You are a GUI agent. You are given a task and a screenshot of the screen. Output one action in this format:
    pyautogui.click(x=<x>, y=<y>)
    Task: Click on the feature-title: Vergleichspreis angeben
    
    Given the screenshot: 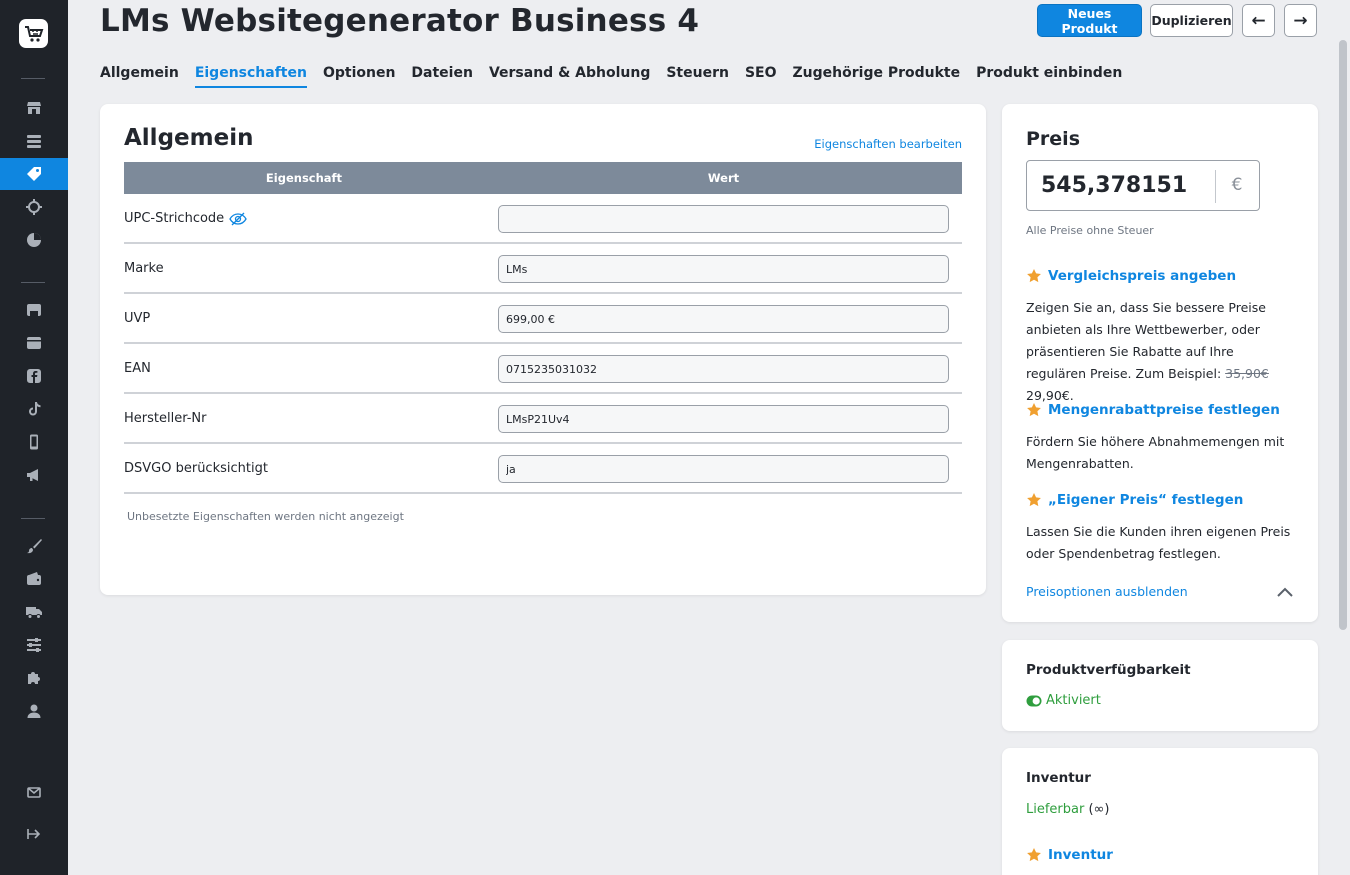 What is the action you would take?
    pyautogui.click(x=1142, y=276)
    